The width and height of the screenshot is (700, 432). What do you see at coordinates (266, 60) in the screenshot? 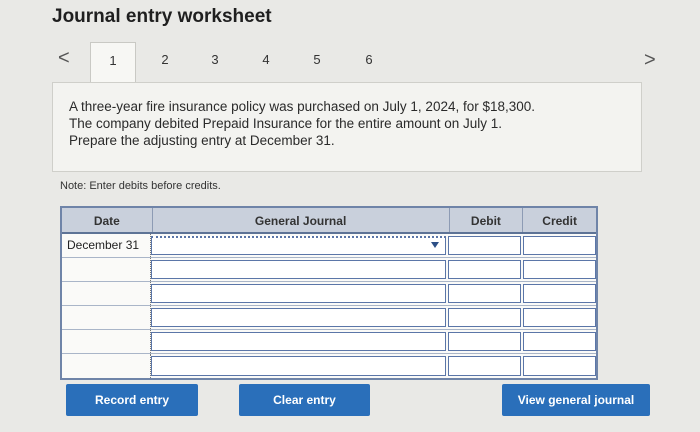
I see `tab-4: 4` at bounding box center [266, 60].